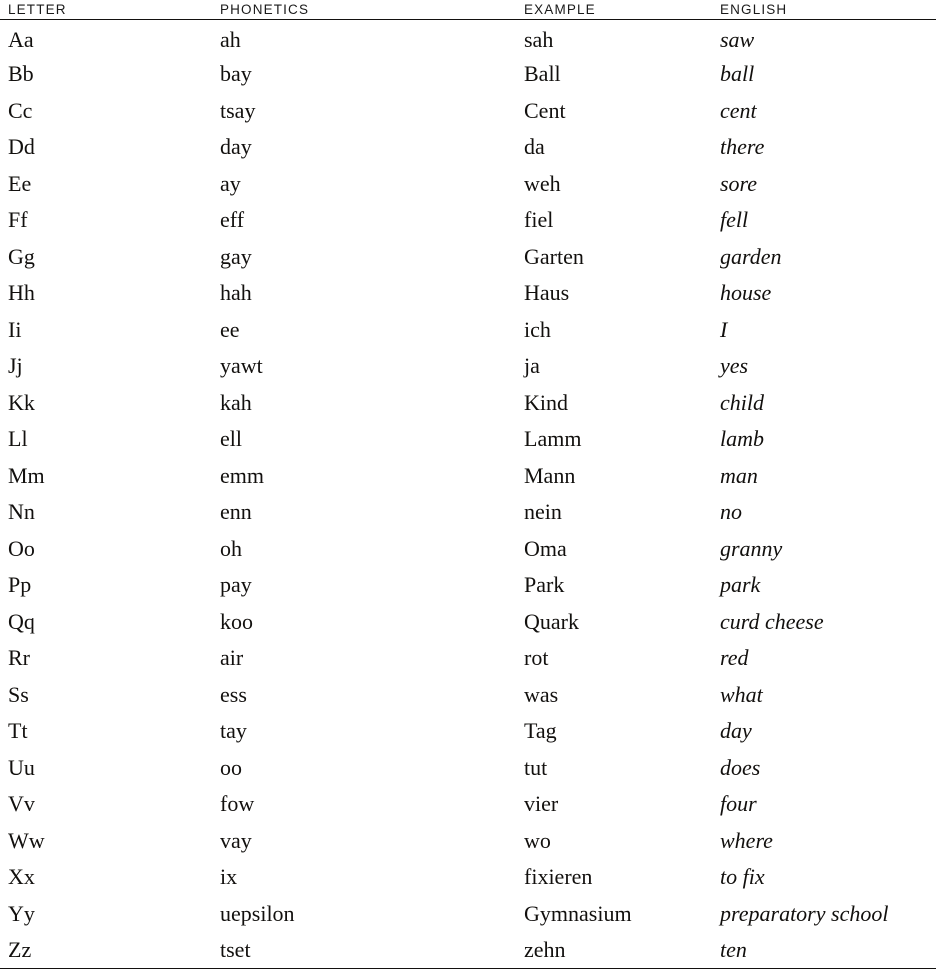 Image resolution: width=936 pixels, height=971 pixels. What do you see at coordinates (739, 475) in the screenshot?
I see `cell-english: man` at bounding box center [739, 475].